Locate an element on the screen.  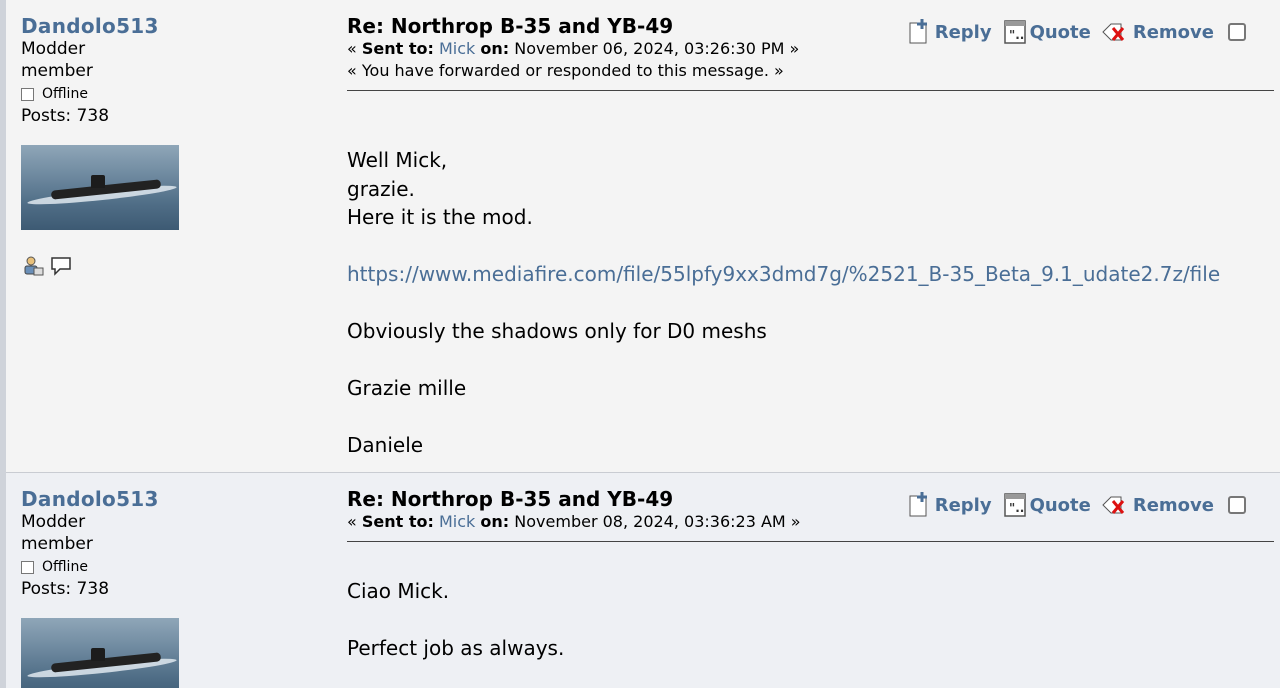
body-line: grazie. is located at coordinates (381, 188).